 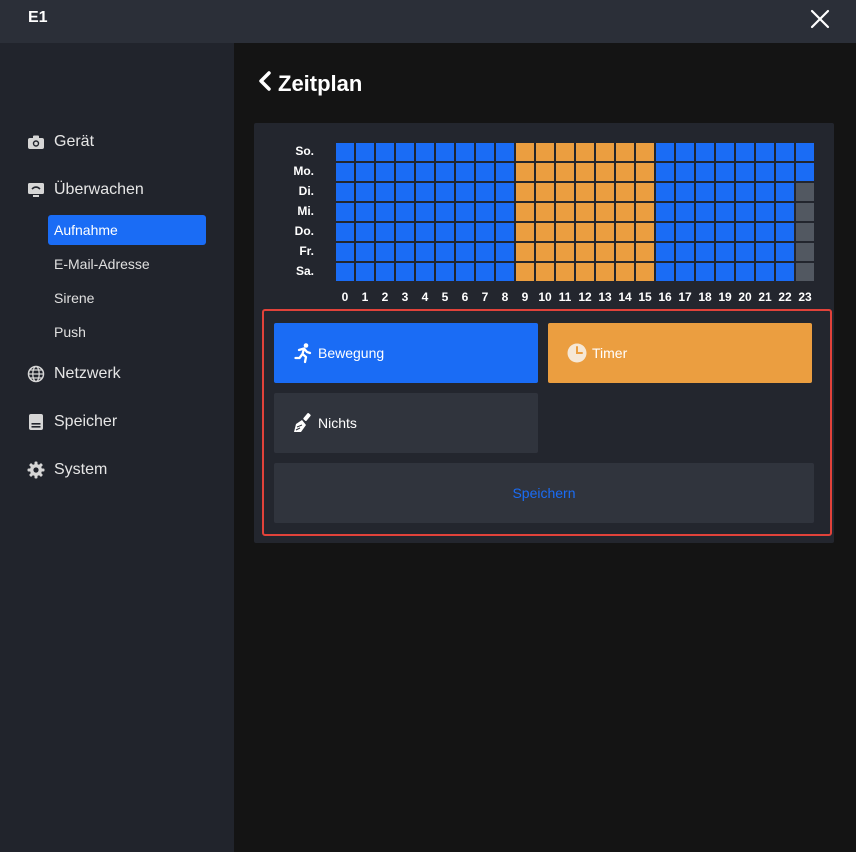 What do you see at coordinates (85, 190) in the screenshot?
I see `sidebar-item-monitoring: Überwachen` at bounding box center [85, 190].